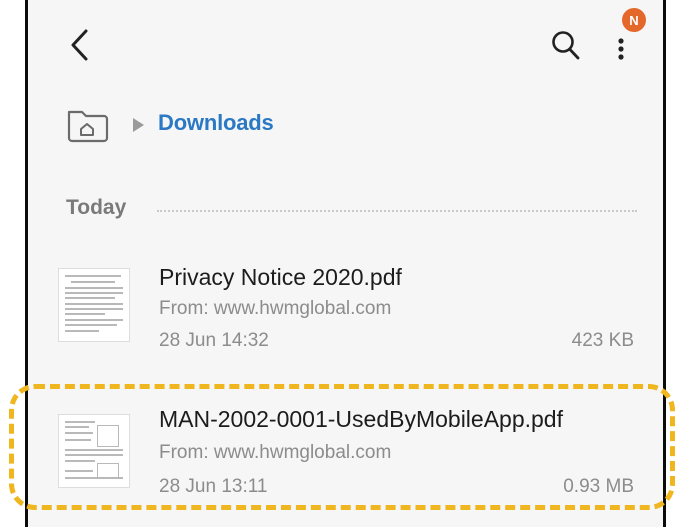  What do you see at coordinates (216, 123) in the screenshot?
I see `breadcrumb-downloads: Downloads` at bounding box center [216, 123].